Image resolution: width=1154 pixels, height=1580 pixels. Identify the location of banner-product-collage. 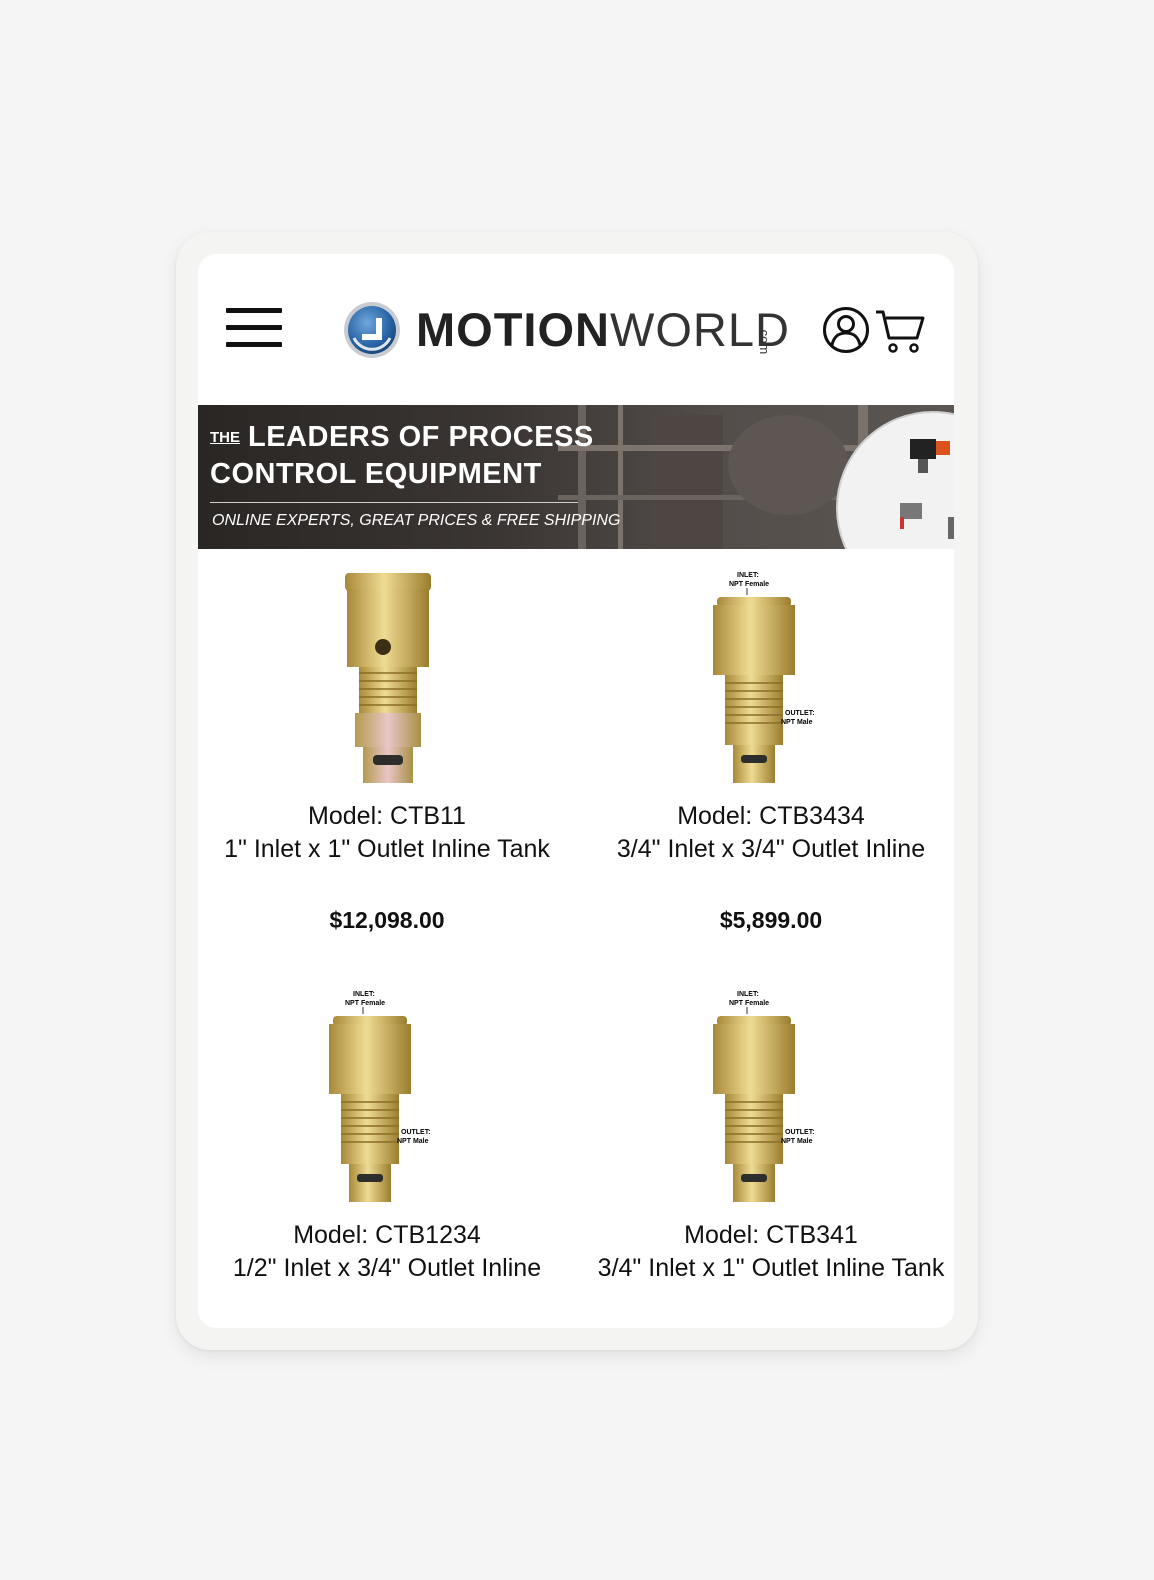
(895, 480).